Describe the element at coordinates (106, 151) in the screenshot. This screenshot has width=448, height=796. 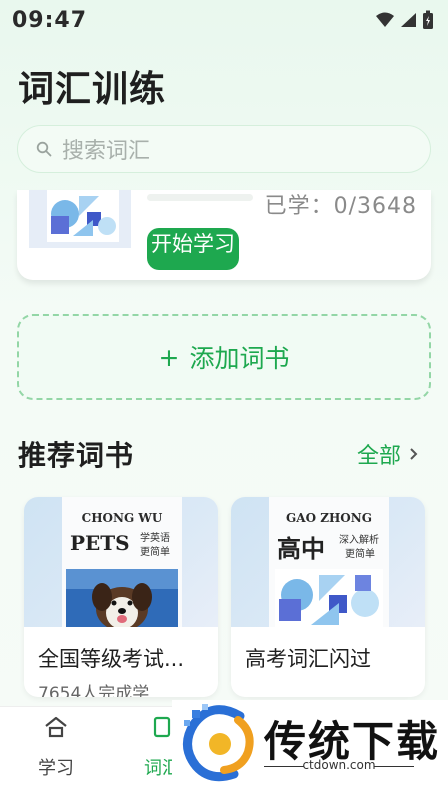
I see `search-placeholder: 搜索词汇` at that location.